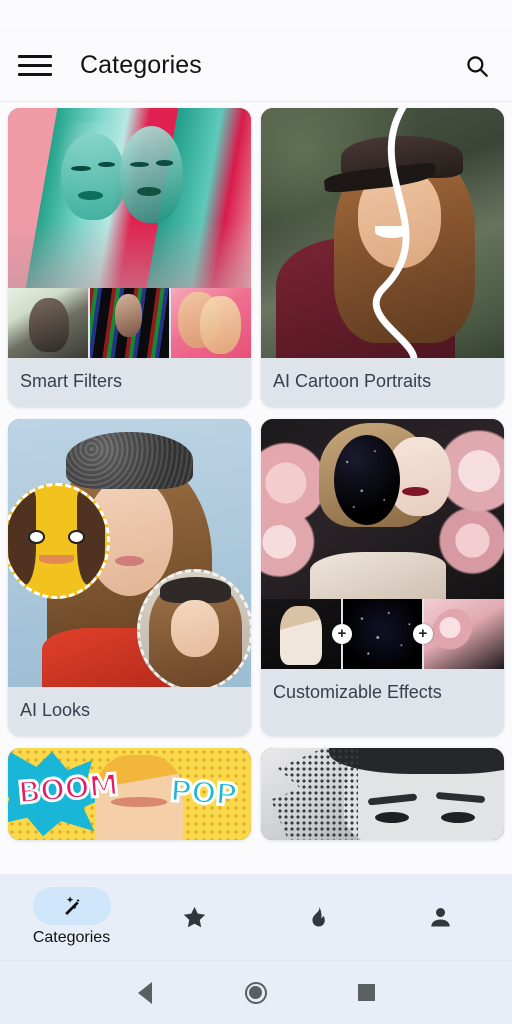 Image resolution: width=512 pixels, height=1024 pixels. Describe the element at coordinates (382, 382) in the screenshot. I see `category-label: AI Cartoon Portraits` at that location.